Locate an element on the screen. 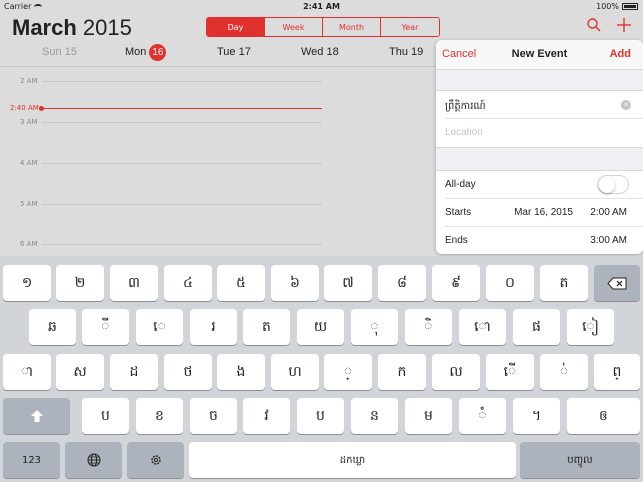  location-field: Location is located at coordinates (544, 133).